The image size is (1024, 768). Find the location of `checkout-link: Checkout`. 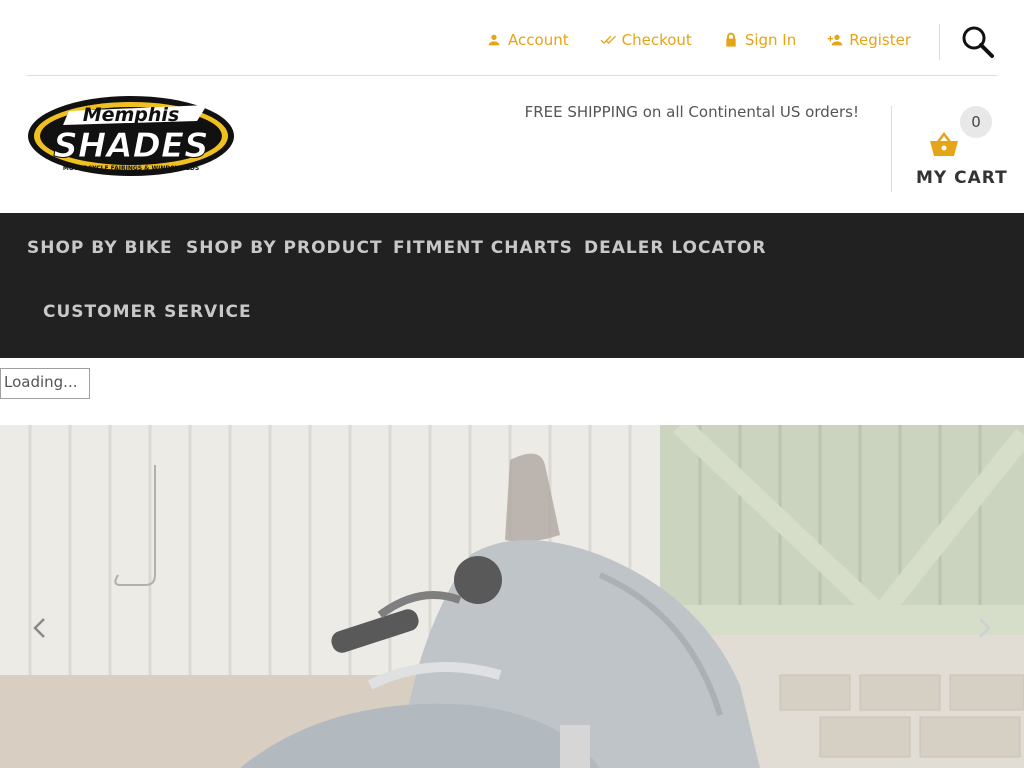

checkout-link: Checkout is located at coordinates (646, 40).